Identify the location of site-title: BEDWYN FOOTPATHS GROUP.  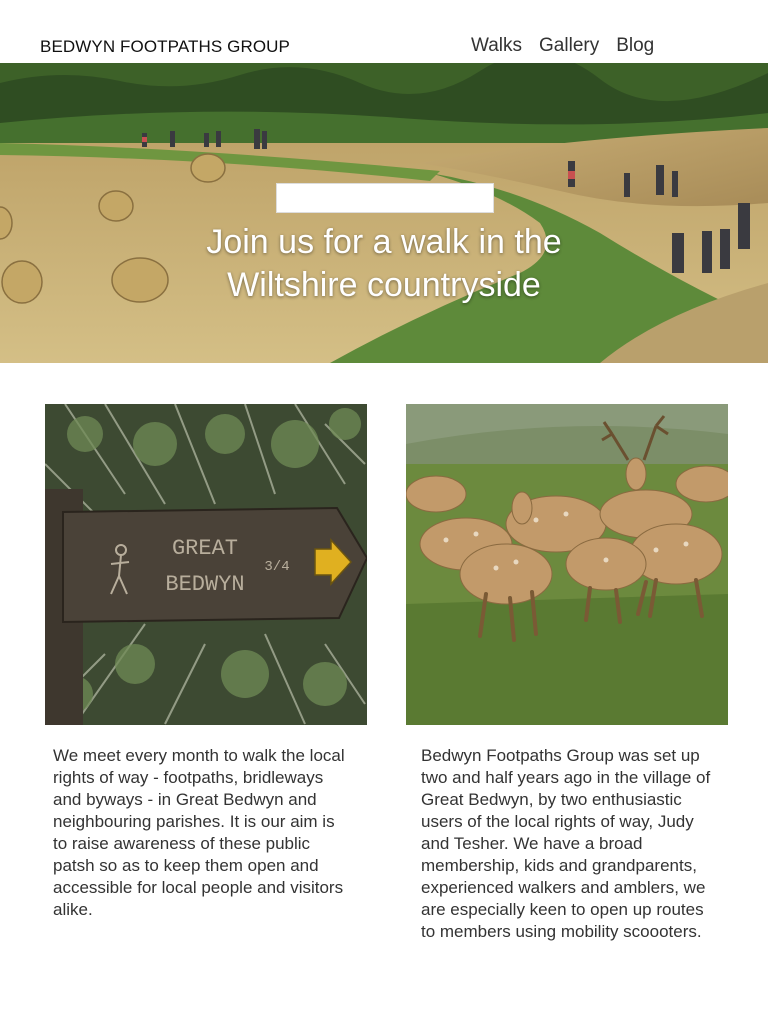
(165, 47).